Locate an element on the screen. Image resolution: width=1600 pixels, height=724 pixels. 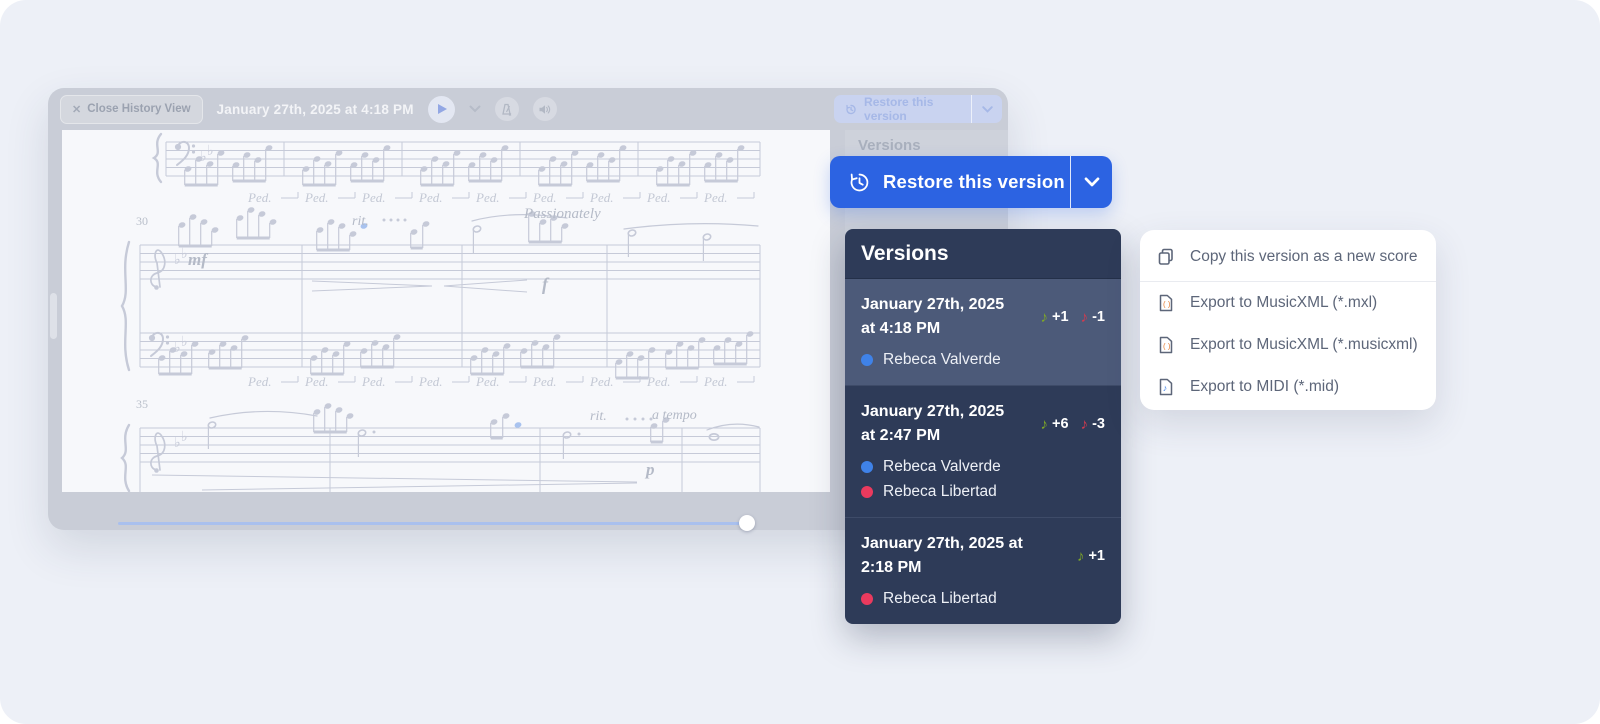
versions-panel-title: Versions is located at coordinates (905, 253).